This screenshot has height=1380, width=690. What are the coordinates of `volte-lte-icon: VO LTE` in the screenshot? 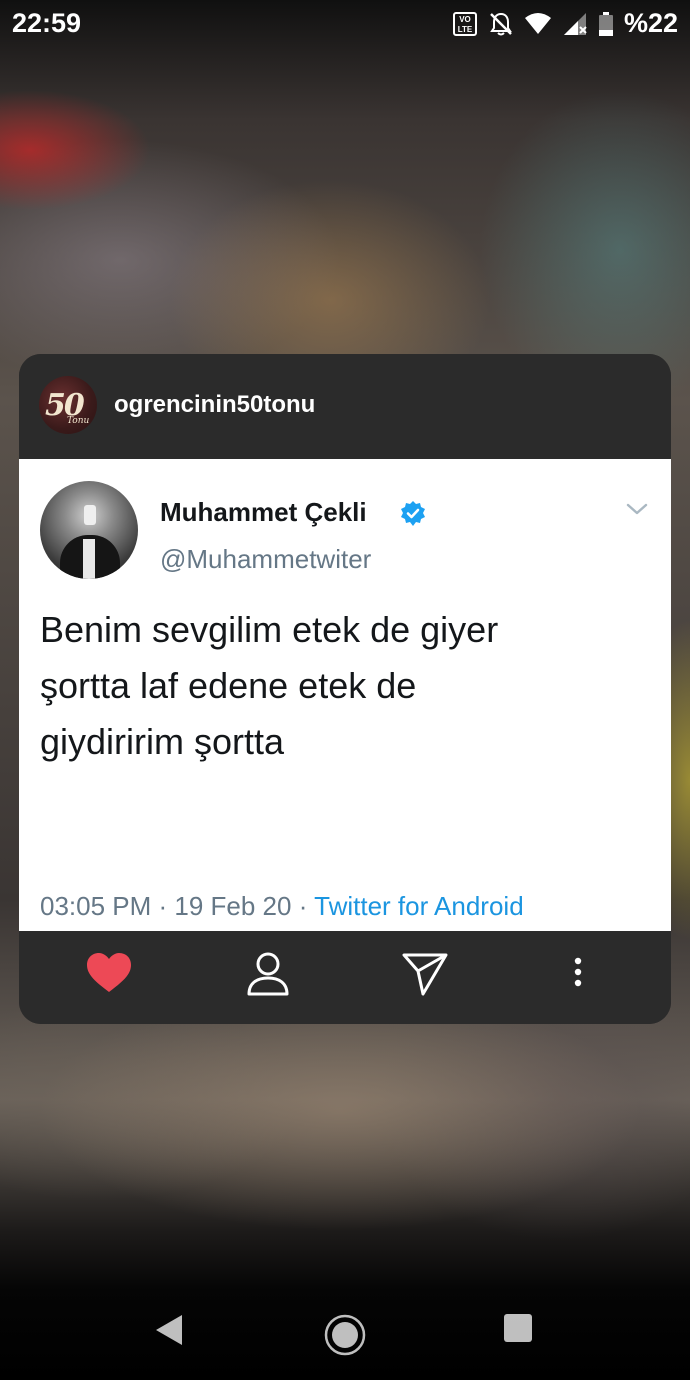 It's located at (464, 23).